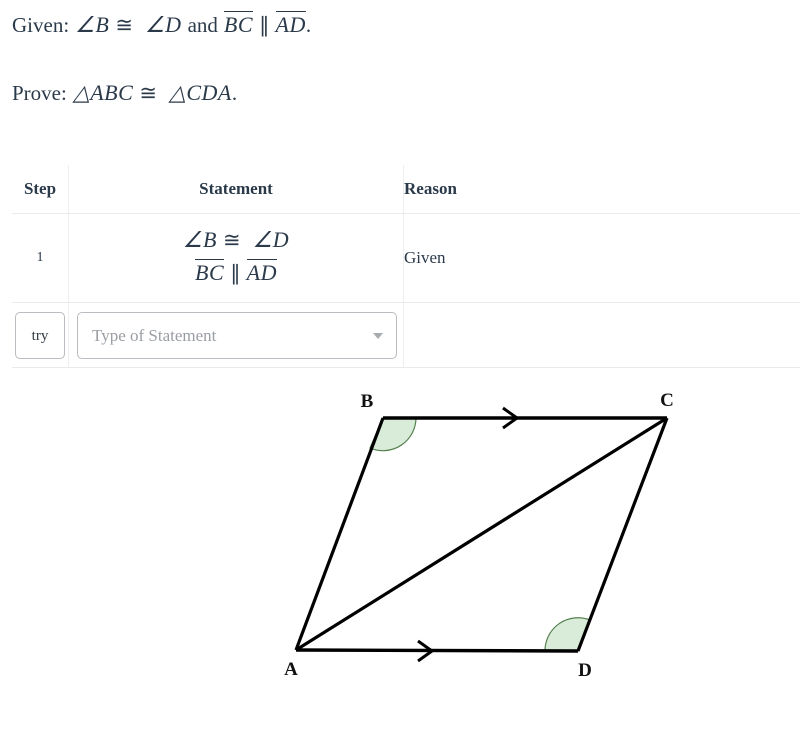 The width and height of the screenshot is (800, 755). What do you see at coordinates (238, 24) in the screenshot?
I see `given-segment-bc: BC` at bounding box center [238, 24].